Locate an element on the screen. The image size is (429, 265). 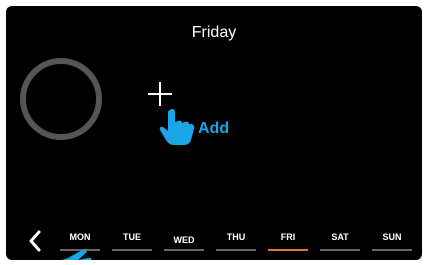
day-tab-tue: TUE is located at coordinates (132, 241).